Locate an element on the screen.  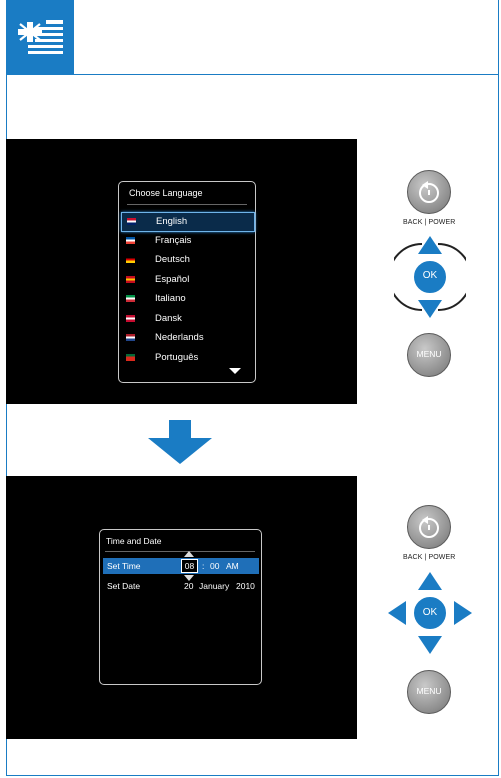
set-time-row: Set Time 08 : 00 AM is located at coordinates (181, 566).